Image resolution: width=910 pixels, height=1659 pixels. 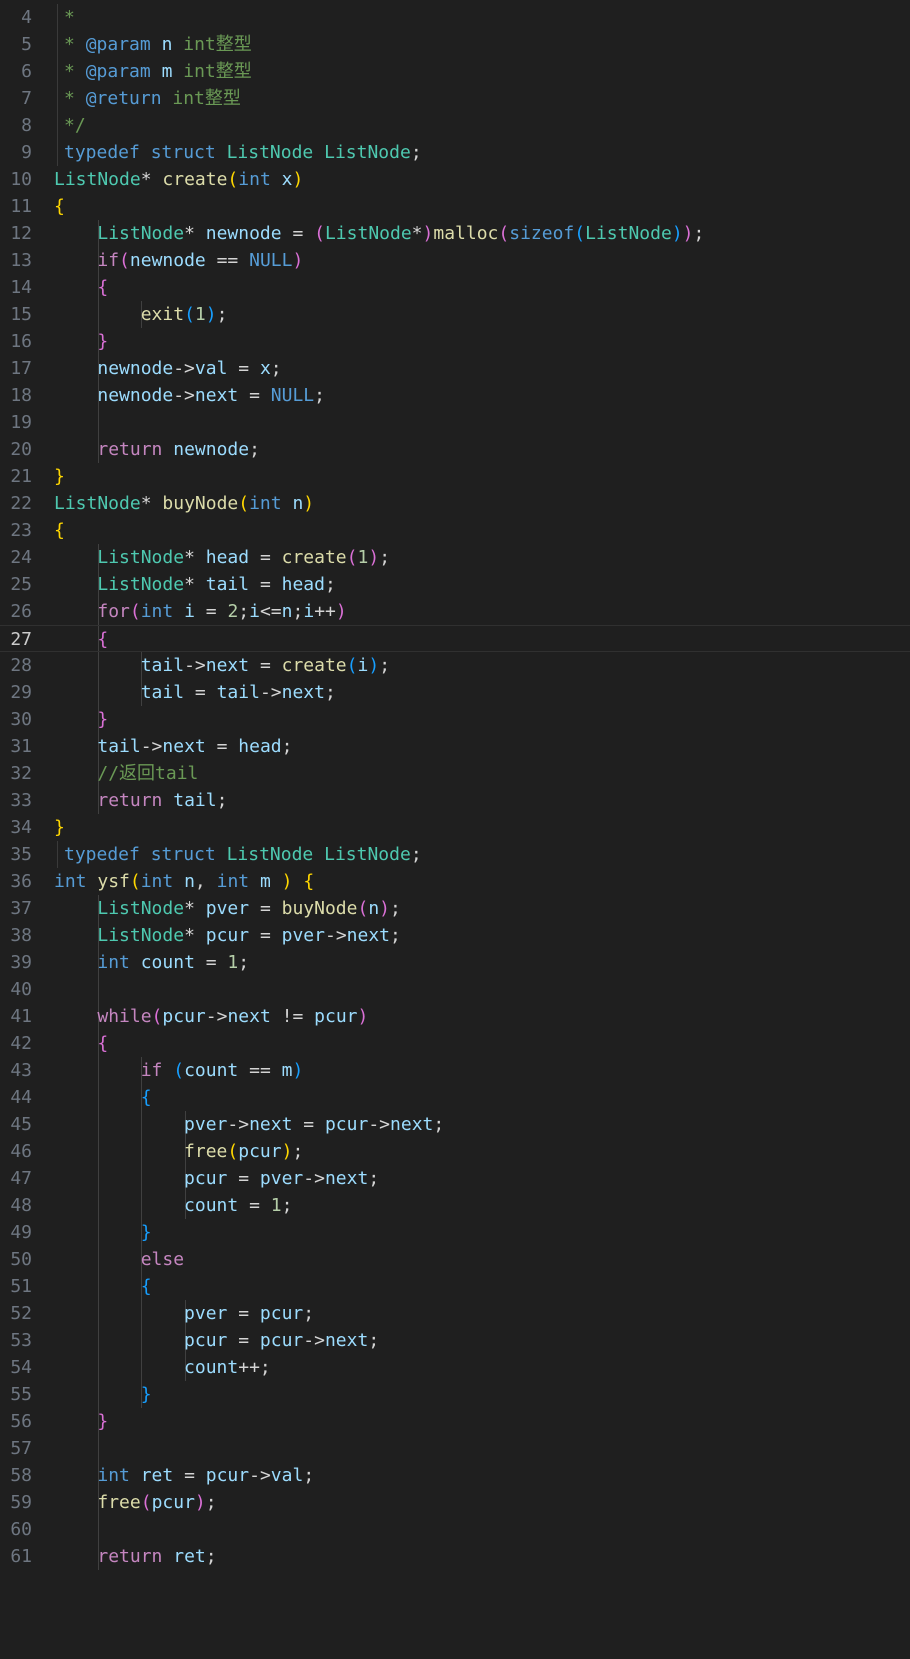 I want to click on code-text: ListNode* create(int x), so click(x=178, y=179).